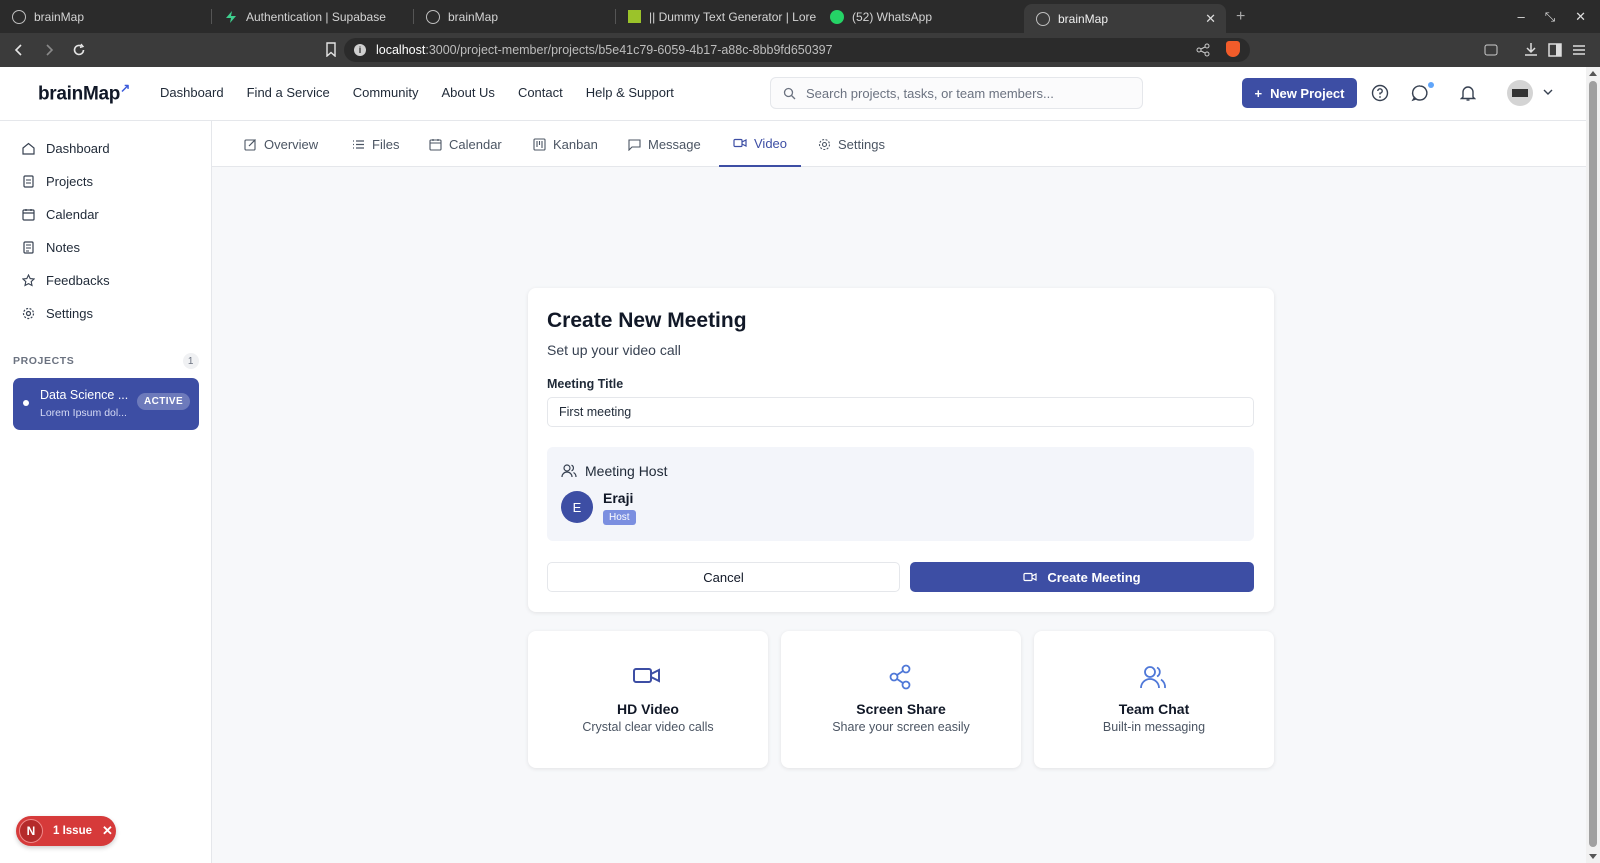 The width and height of the screenshot is (1600, 863). I want to click on edit-icon, so click(250, 144).